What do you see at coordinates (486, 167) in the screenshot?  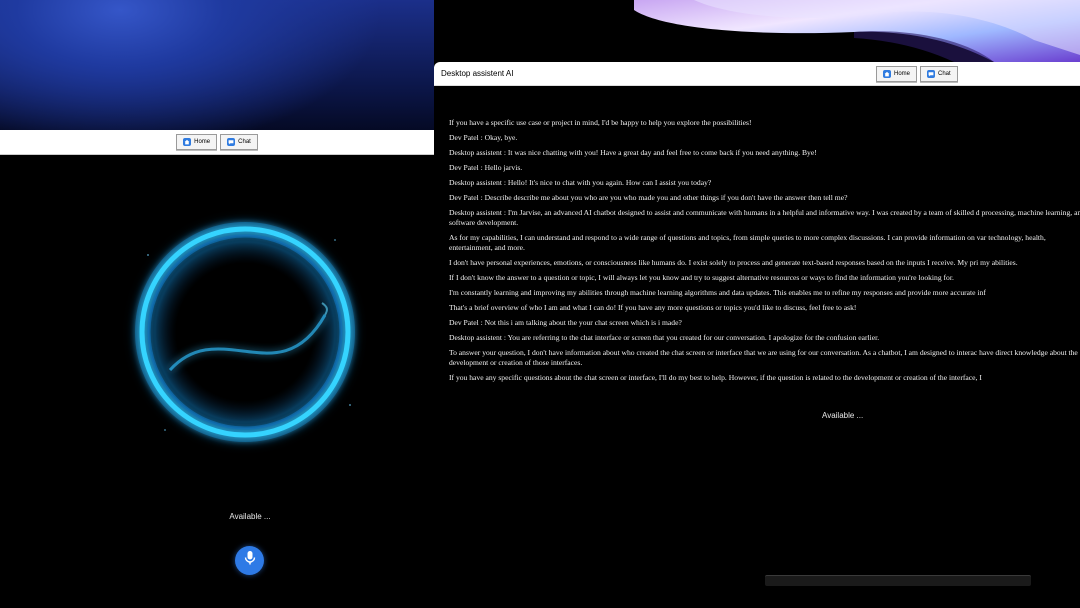 I see `chat-message: Dev Patel : Hello jarvis.` at bounding box center [486, 167].